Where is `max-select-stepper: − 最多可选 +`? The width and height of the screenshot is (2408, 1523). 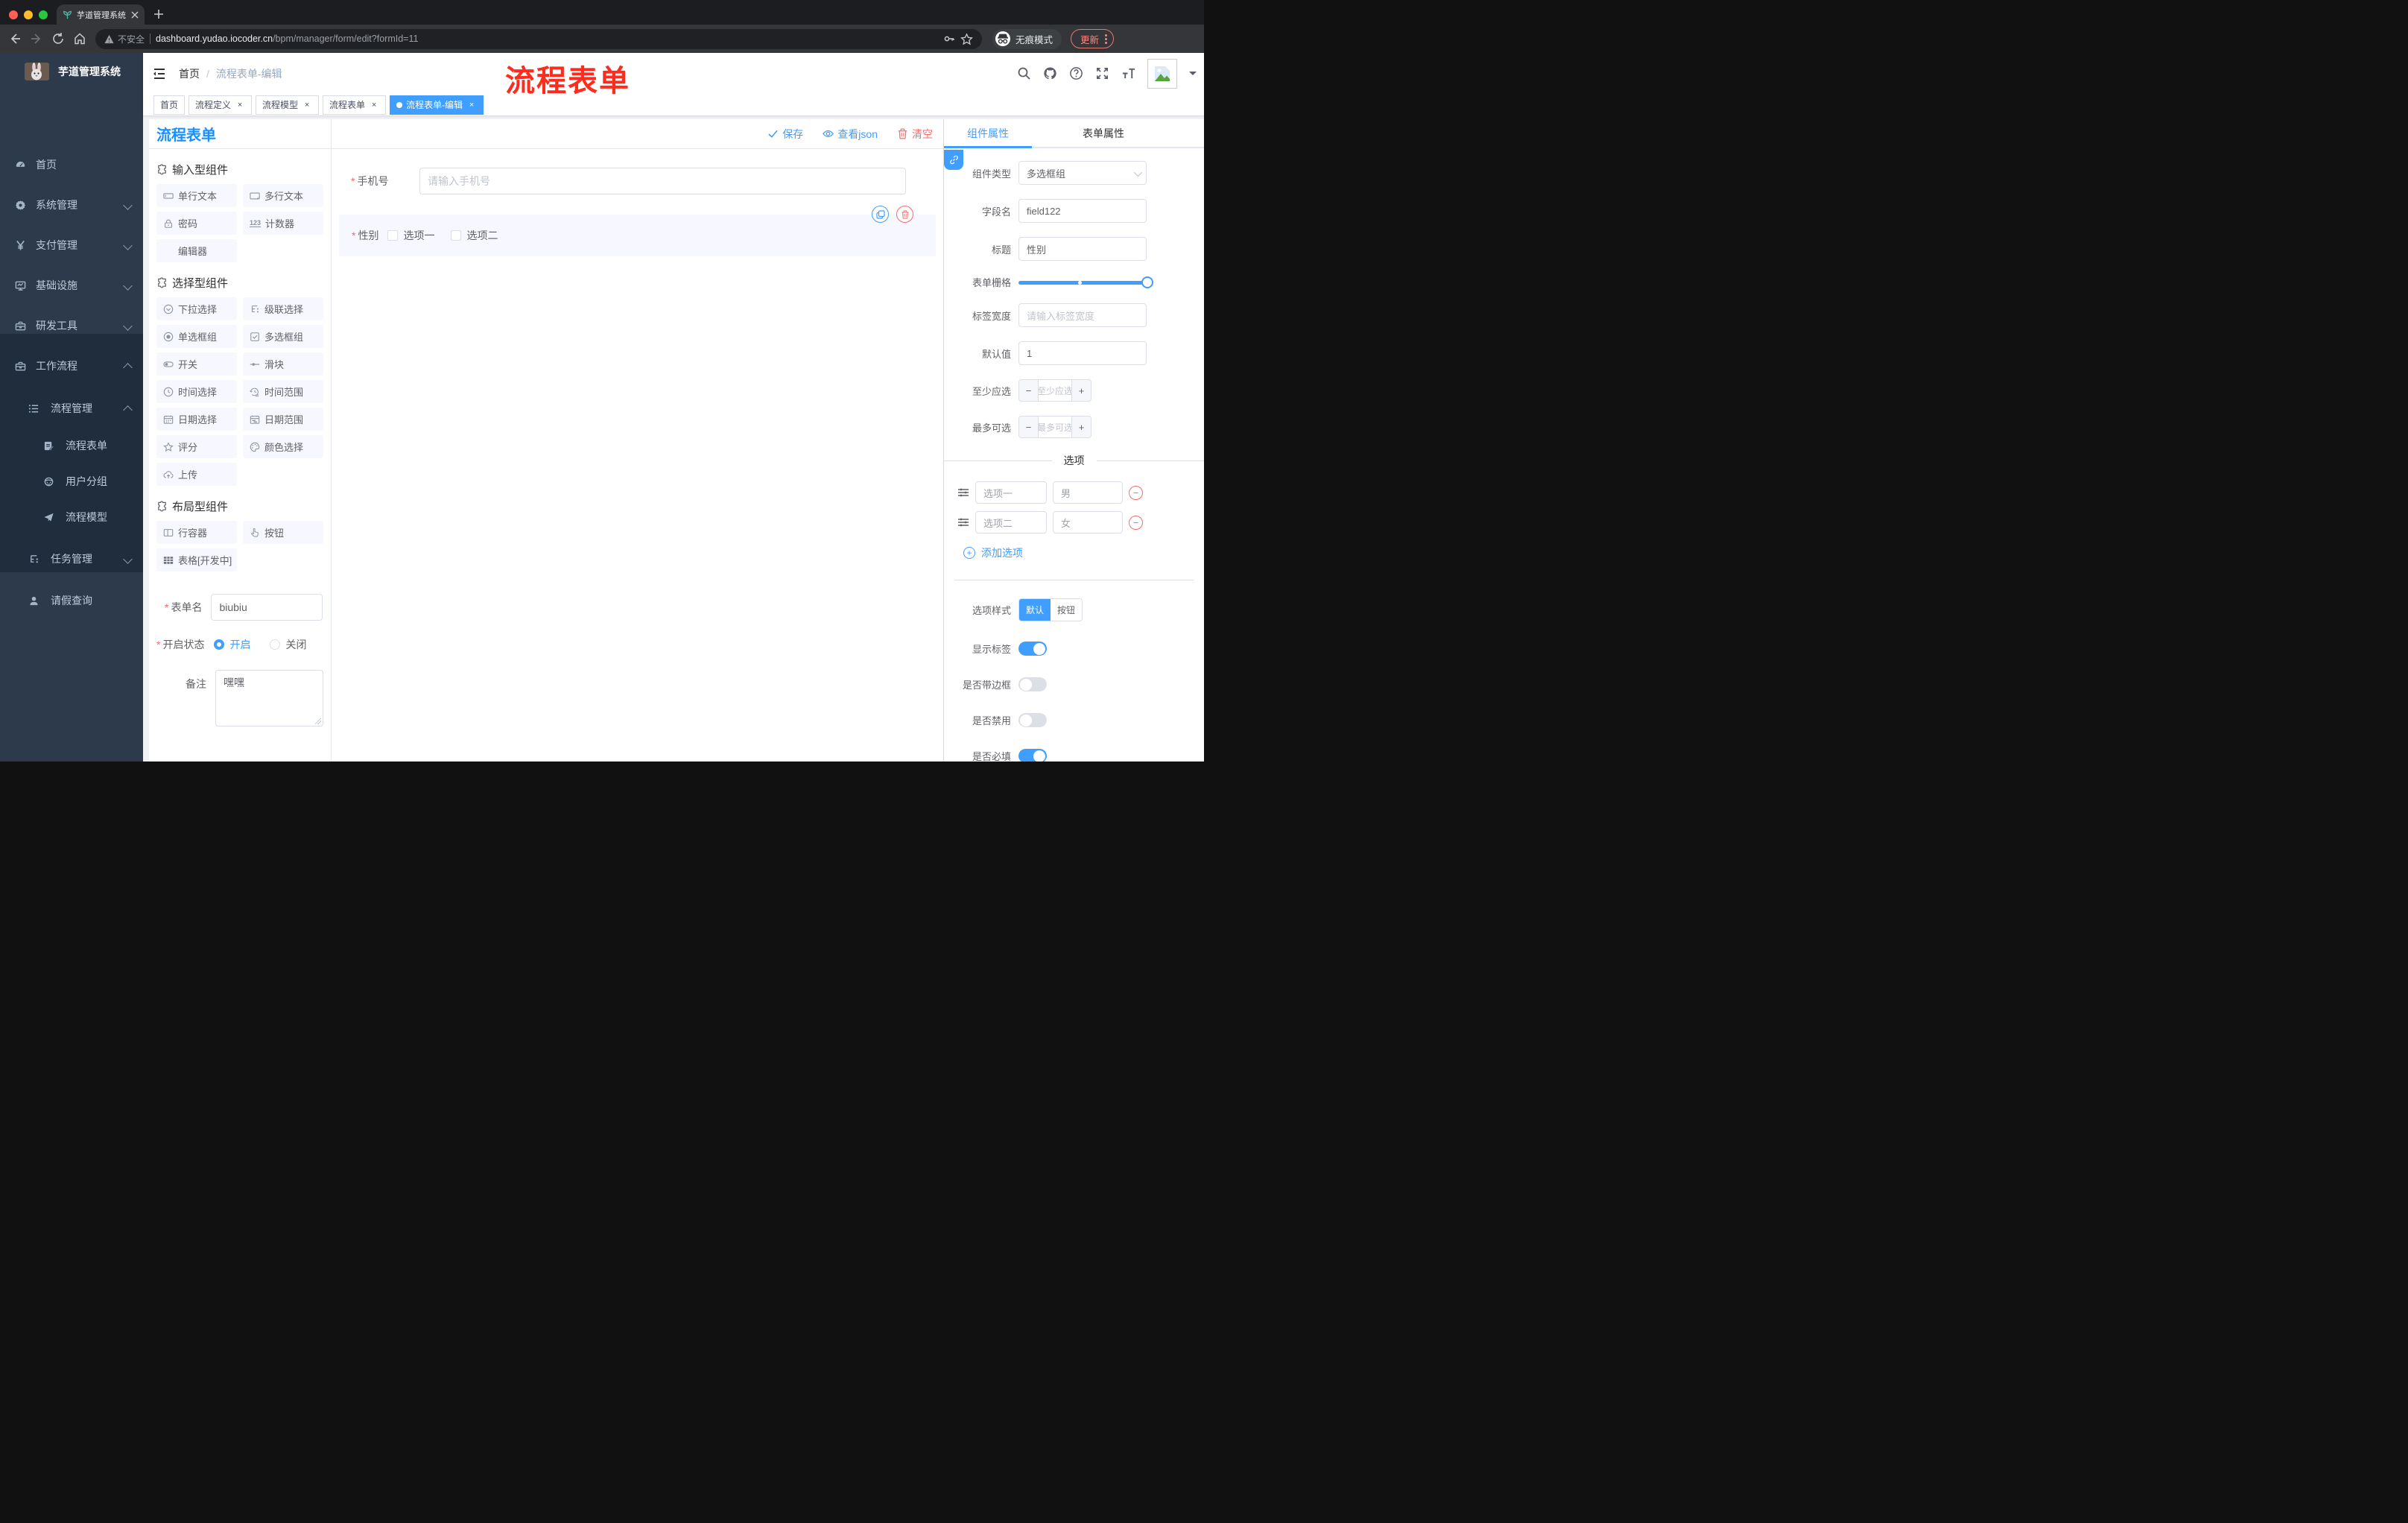
max-select-stepper: − 最多可选 + is located at coordinates (1054, 427).